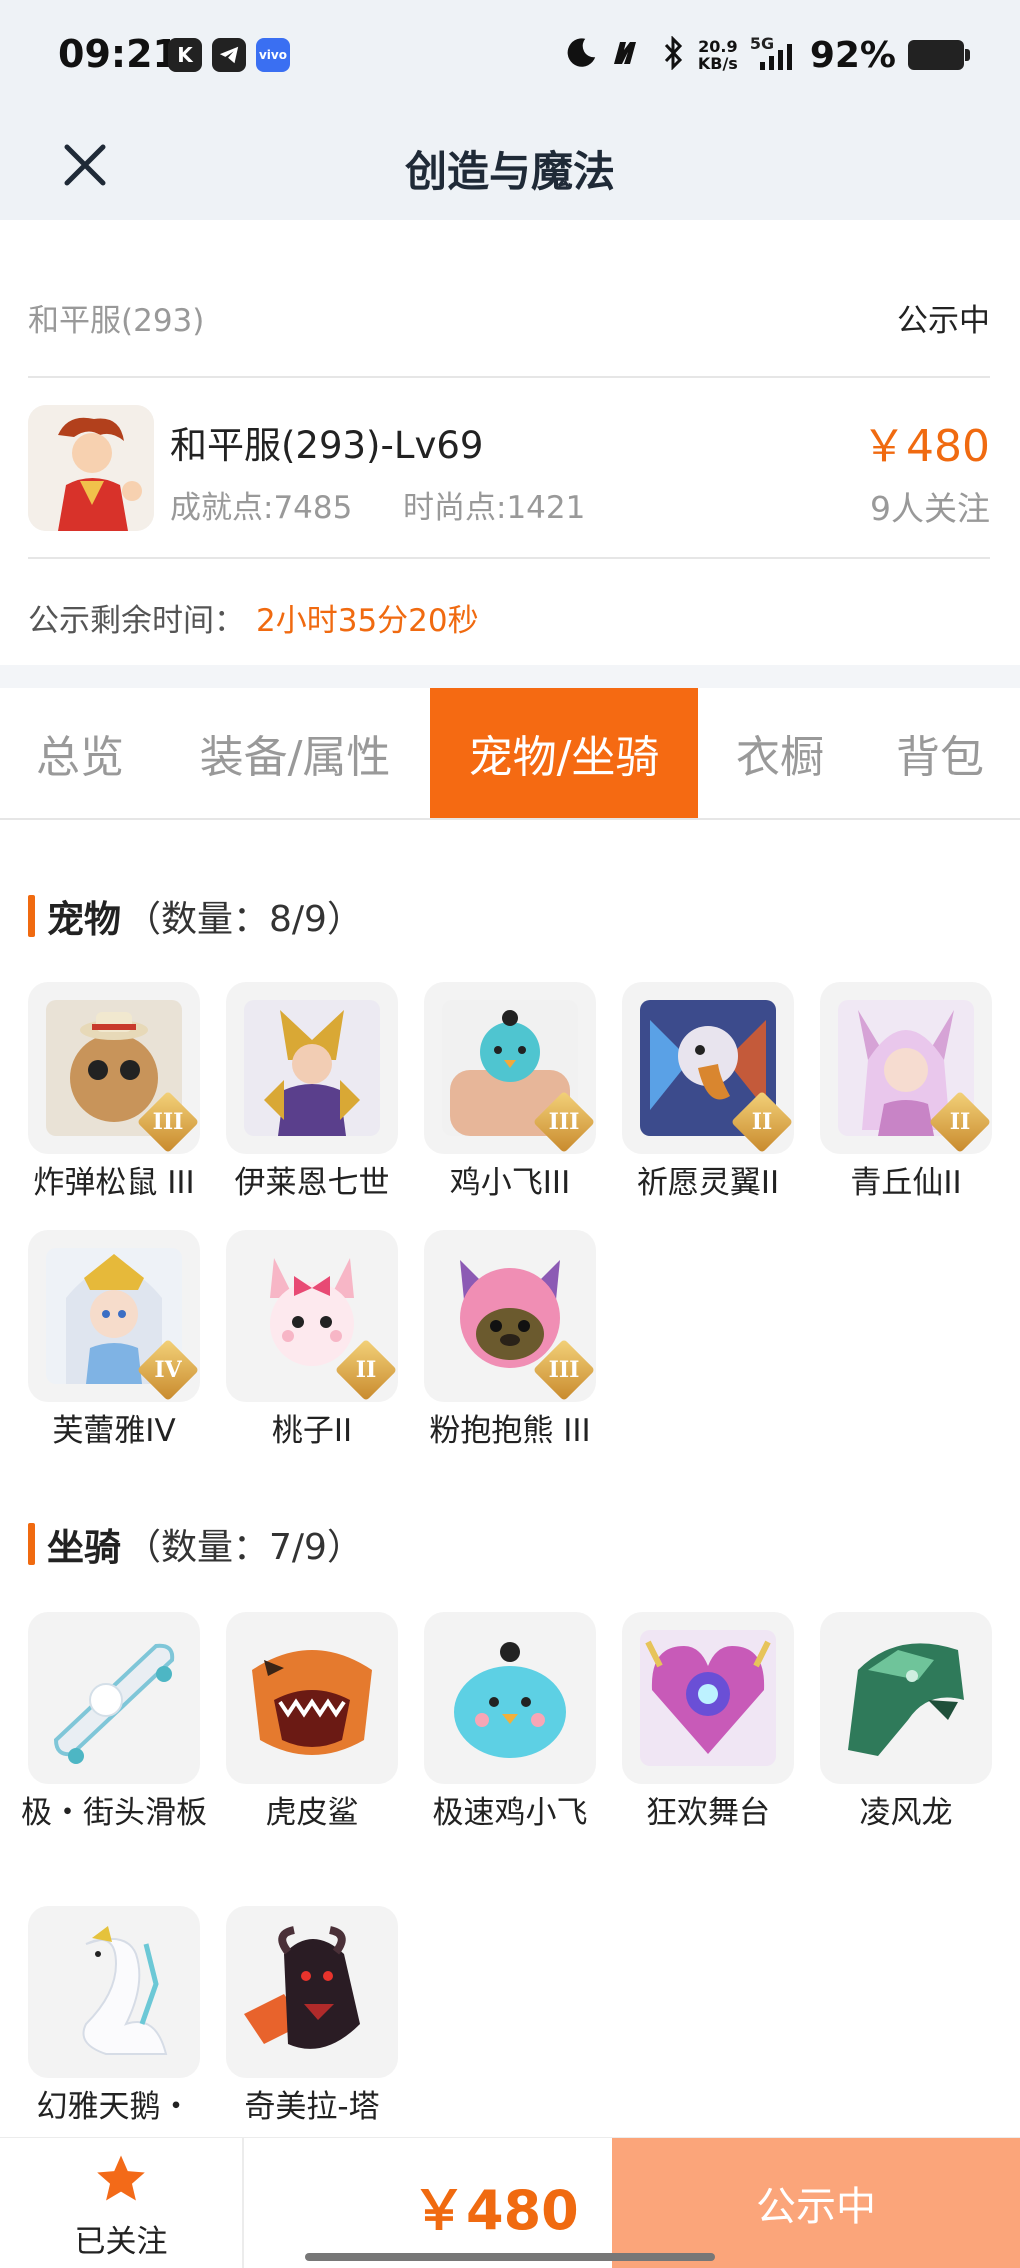 The height and width of the screenshot is (2268, 1020). What do you see at coordinates (114, 1431) in the screenshot?
I see `pet-name: 芙蕾雅IV` at bounding box center [114, 1431].